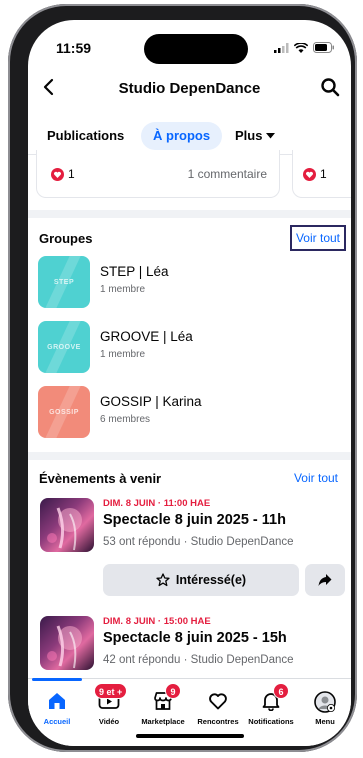 The width and height of the screenshot is (363, 758). Describe the element at coordinates (211, 580) in the screenshot. I see `interested-button-label: Intéressé(e)` at that location.